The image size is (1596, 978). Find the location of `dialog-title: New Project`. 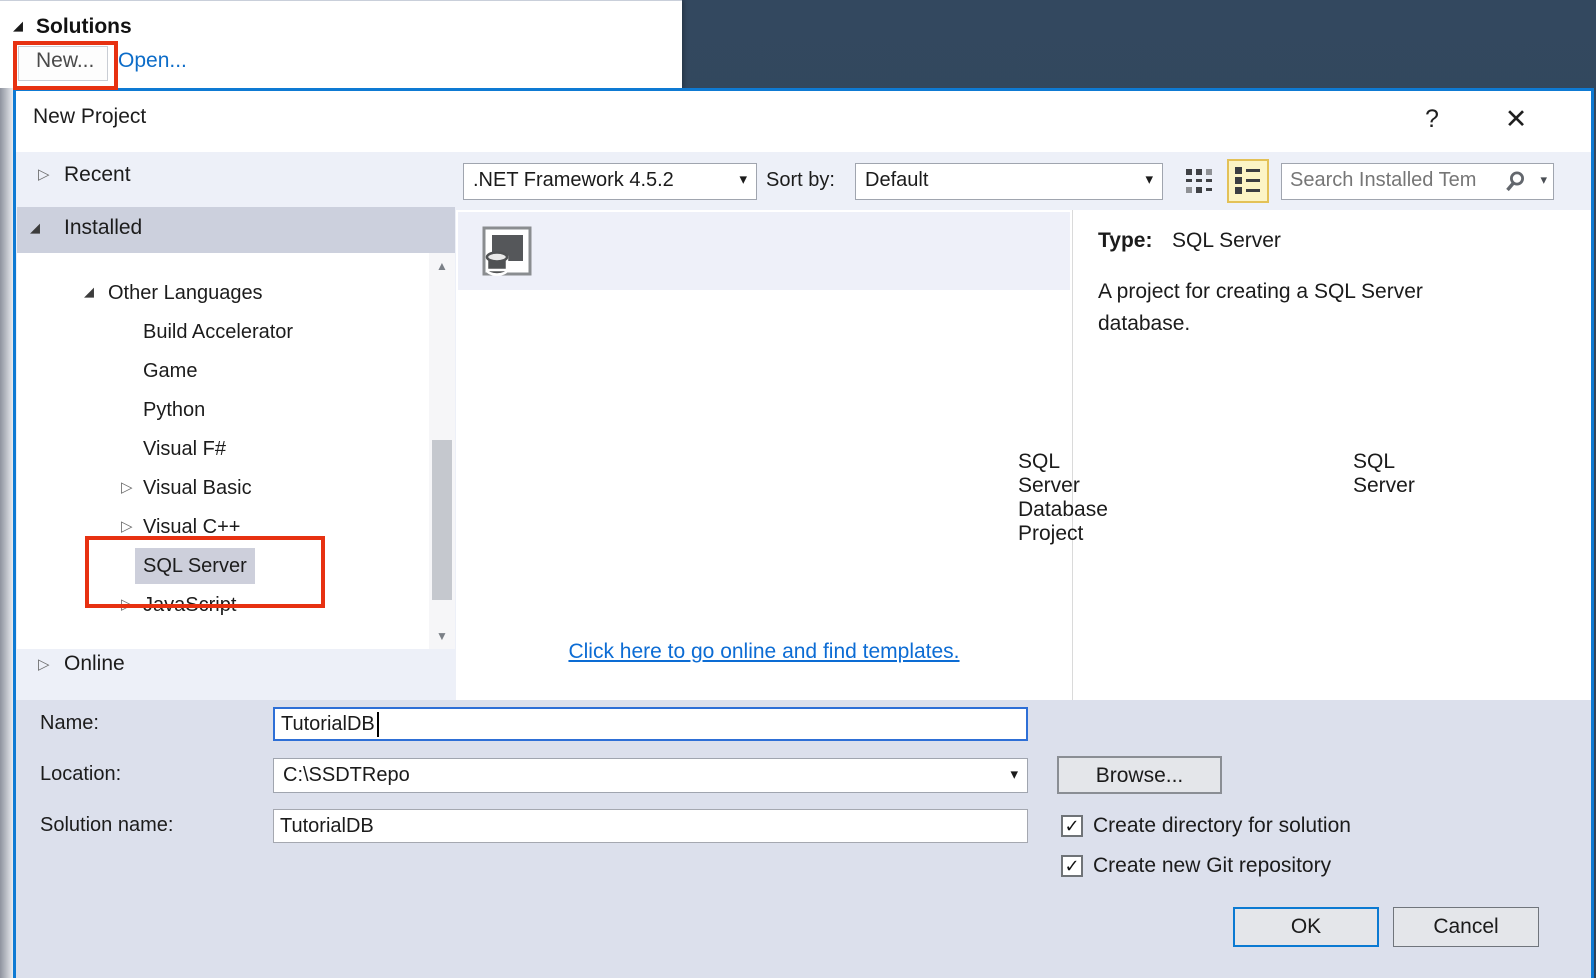

dialog-title: New Project is located at coordinates (90, 116).